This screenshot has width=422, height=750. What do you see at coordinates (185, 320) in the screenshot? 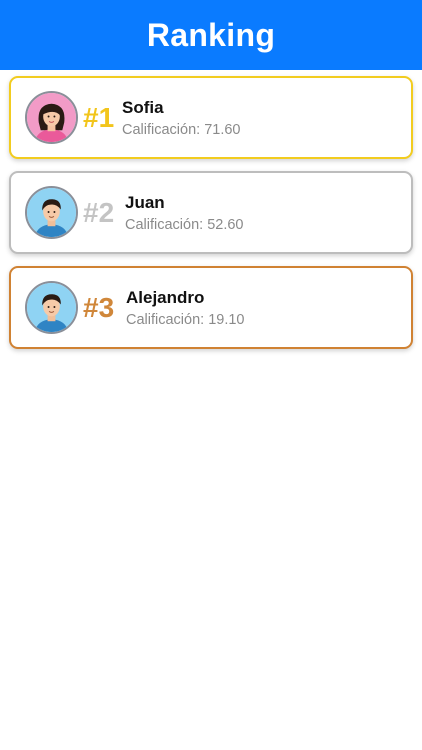
I see `player-score: Calificación: 19.10` at bounding box center [185, 320].